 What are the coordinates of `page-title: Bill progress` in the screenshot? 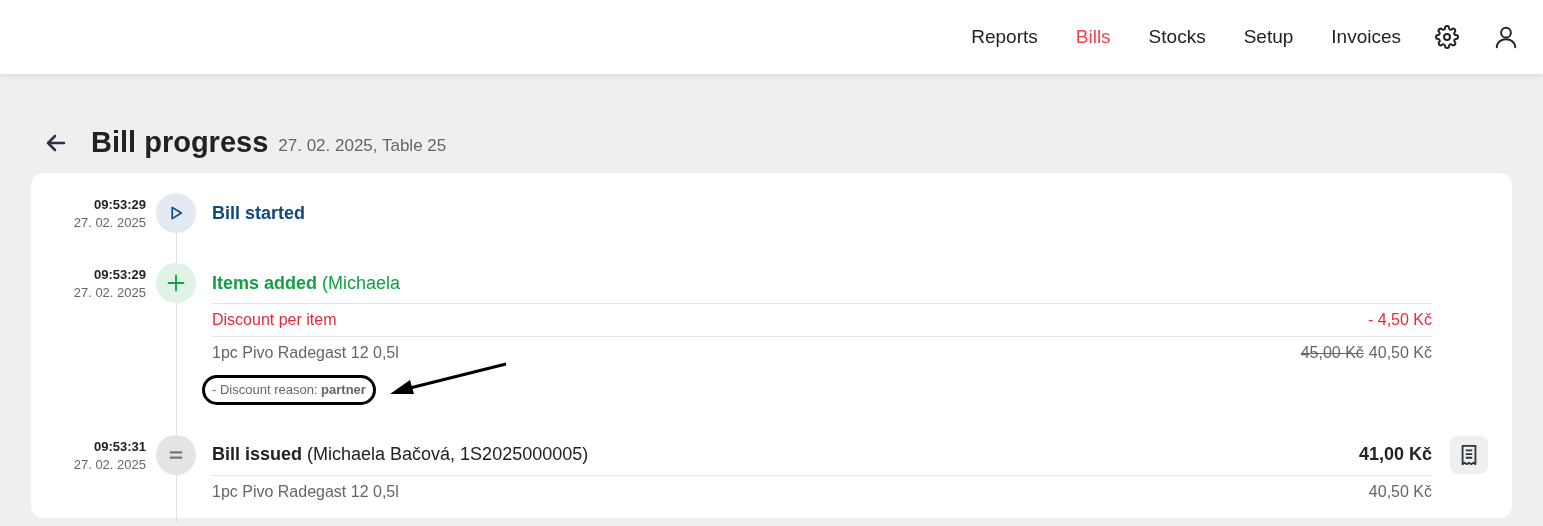 It's located at (180, 142).